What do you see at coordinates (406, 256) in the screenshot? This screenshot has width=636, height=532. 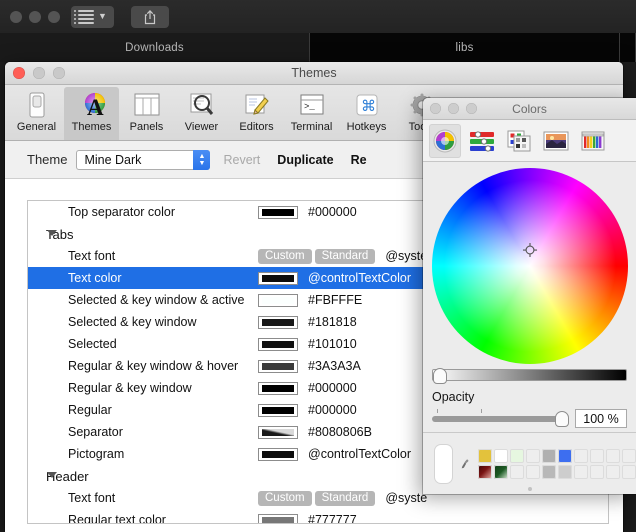 I see `row-value: @syste` at bounding box center [406, 256].